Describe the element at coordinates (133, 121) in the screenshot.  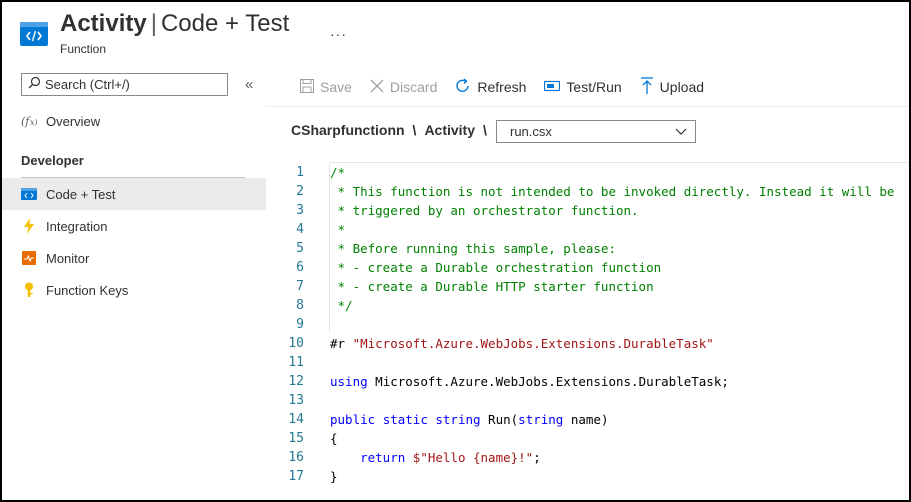
I see `sidebar-item-overview: (f x) Overview` at that location.